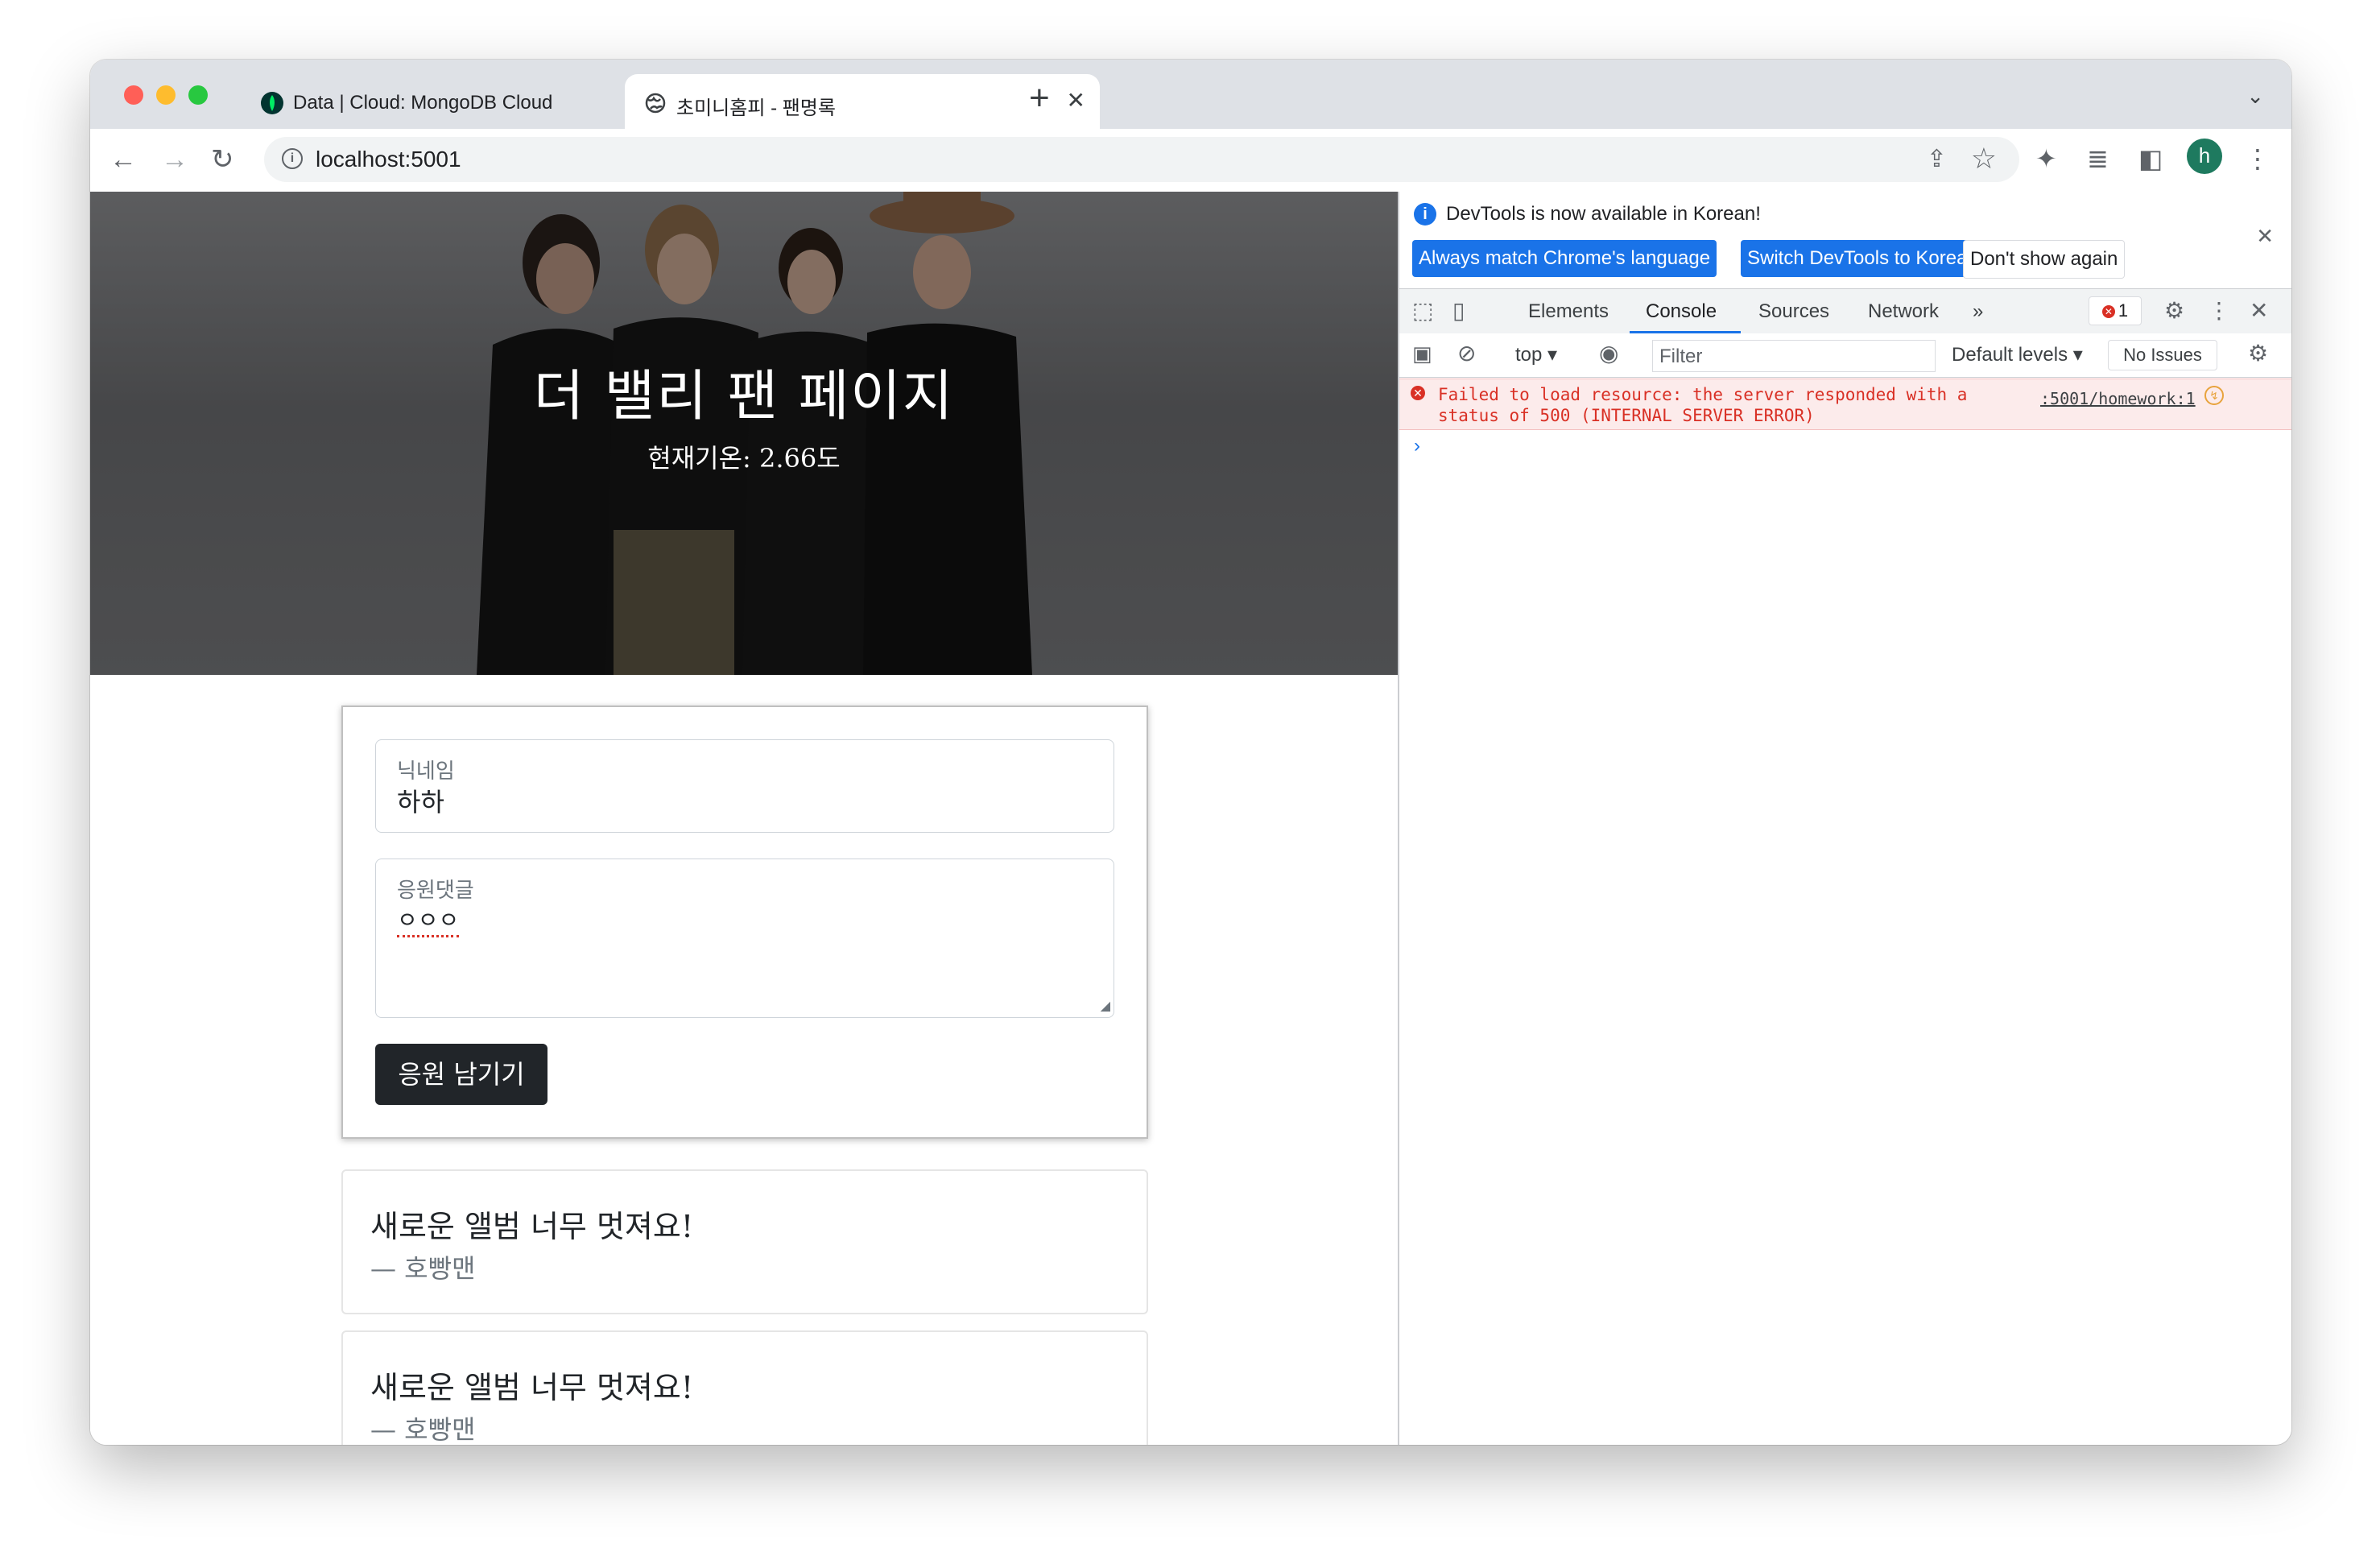 The width and height of the screenshot is (2380, 1564). I want to click on share-icon: ⇪, so click(1937, 159).